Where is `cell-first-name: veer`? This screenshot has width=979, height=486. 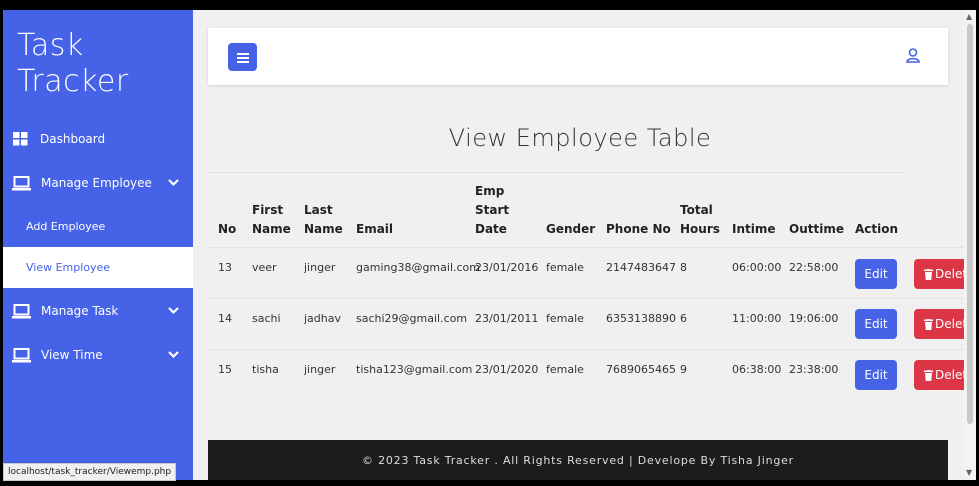
cell-first-name: veer is located at coordinates (264, 267).